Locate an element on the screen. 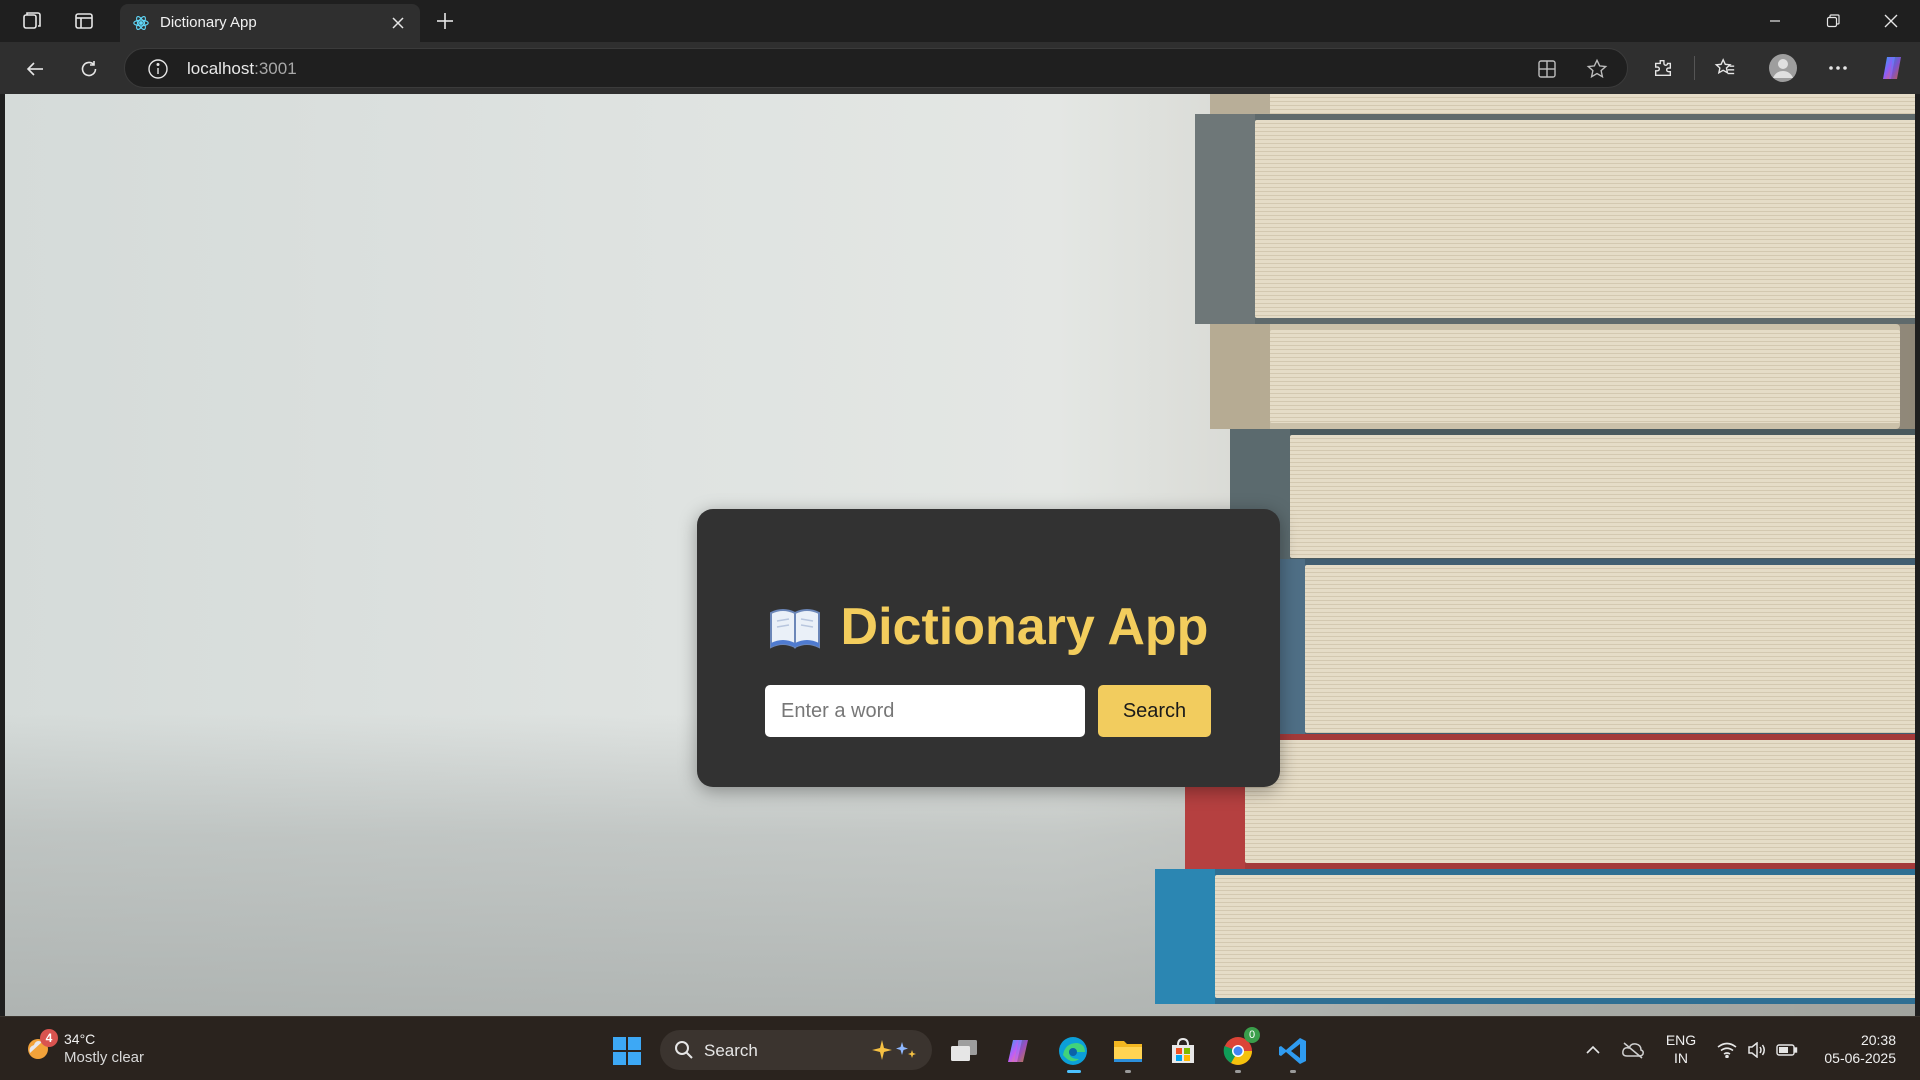 This screenshot has width=1920, height=1080. toolbar-separator is located at coordinates (1694, 68).